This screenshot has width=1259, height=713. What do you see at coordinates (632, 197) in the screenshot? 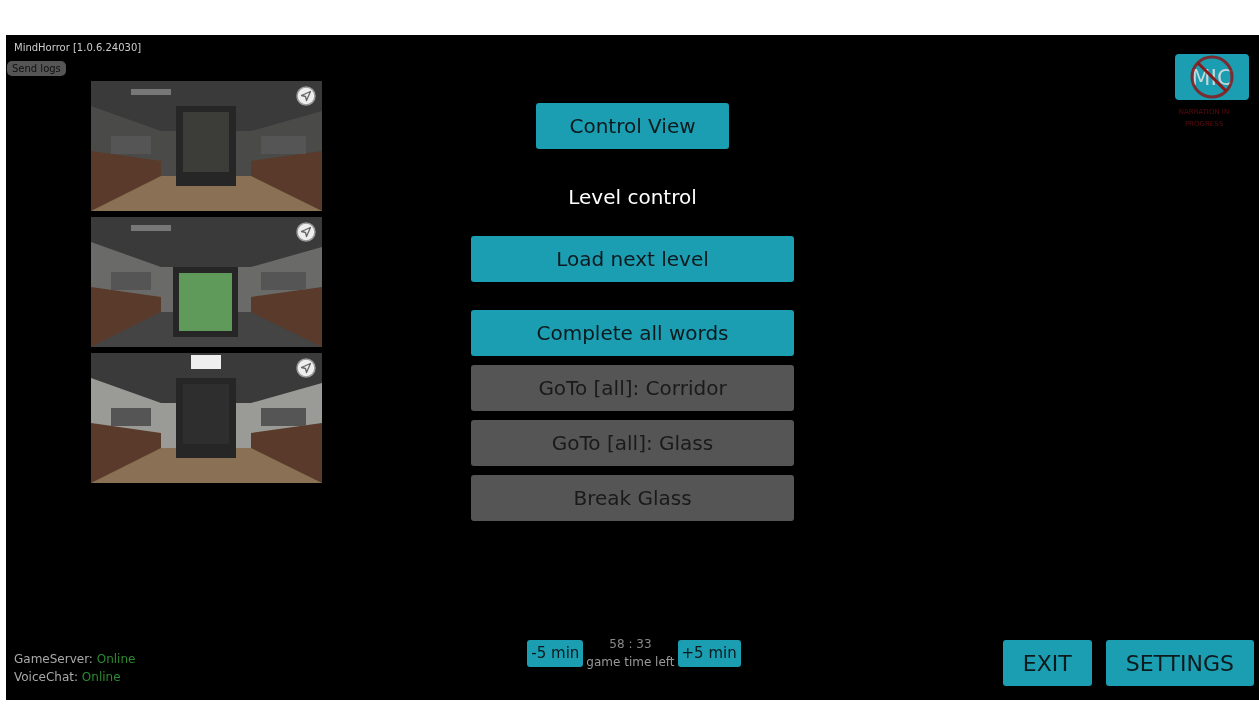
I see `section-title: Level control` at bounding box center [632, 197].